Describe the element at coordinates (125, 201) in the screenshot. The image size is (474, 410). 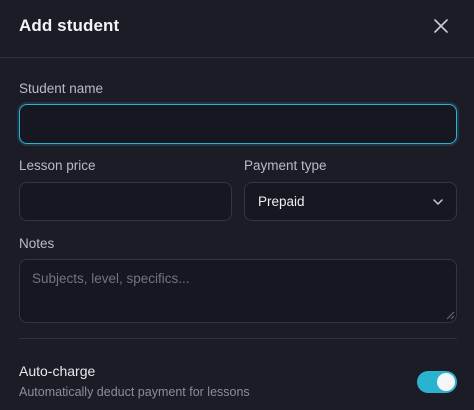
I see `lesson-price-input` at that location.